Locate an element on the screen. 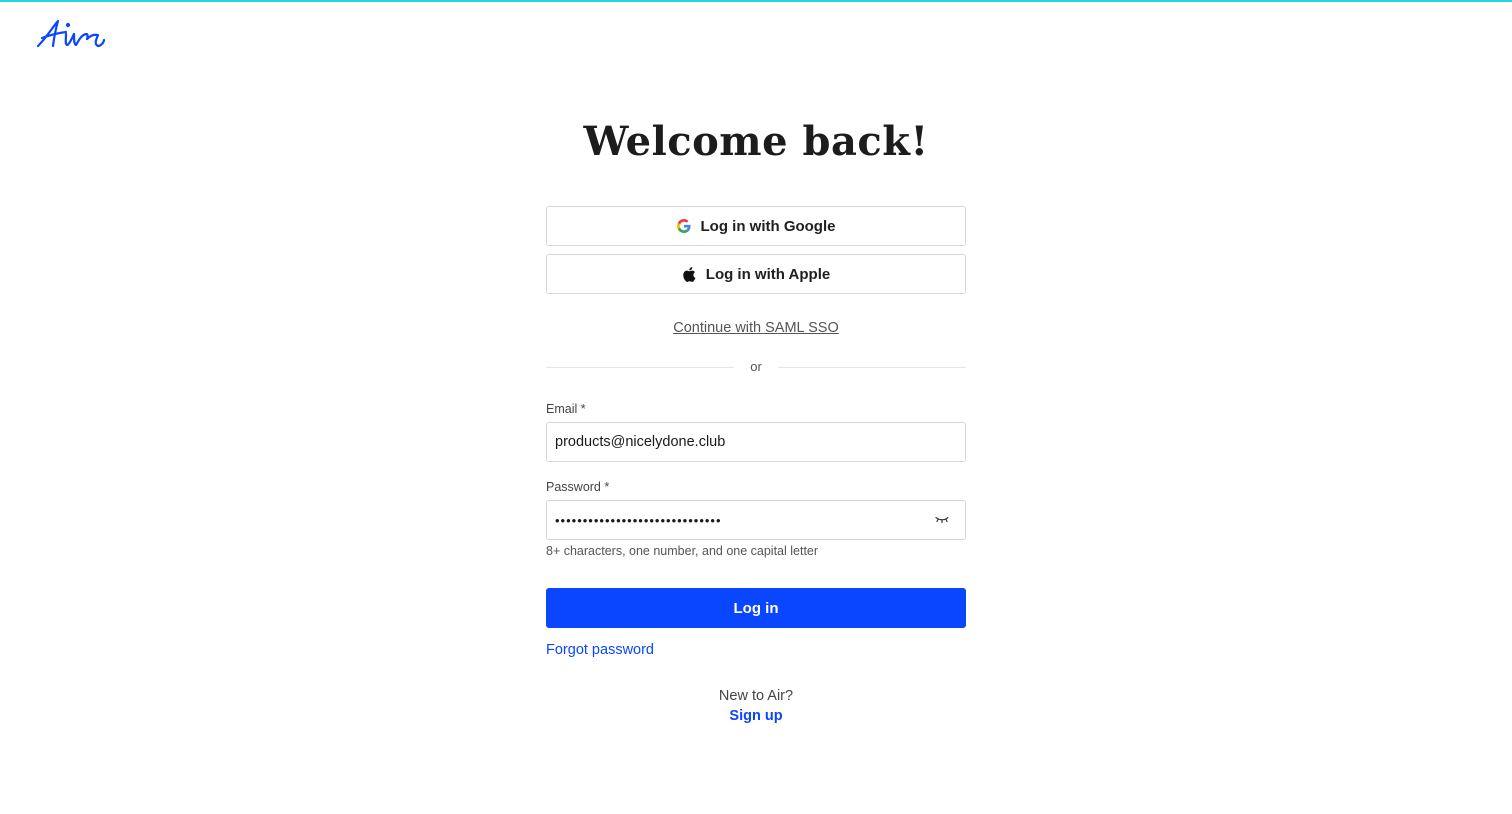  air-logo-icon is located at coordinates (71, 34).